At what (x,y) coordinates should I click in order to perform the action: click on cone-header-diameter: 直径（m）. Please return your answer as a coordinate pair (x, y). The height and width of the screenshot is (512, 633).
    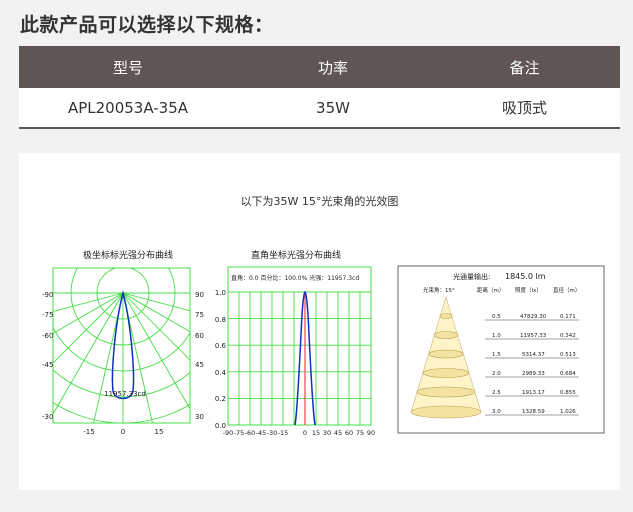
    Looking at the image, I should click on (566, 290).